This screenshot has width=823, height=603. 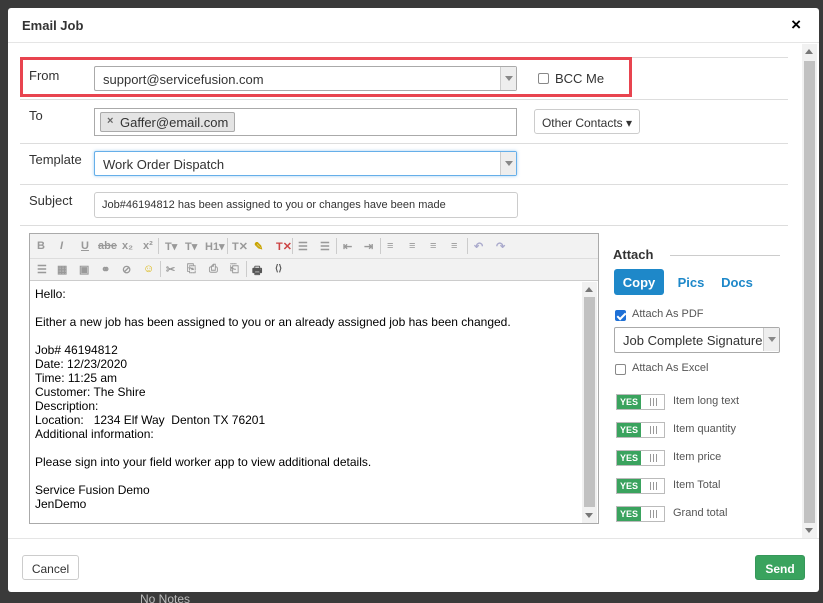 What do you see at coordinates (240, 246) in the screenshot?
I see `clear-format-icon: T✕` at bounding box center [240, 246].